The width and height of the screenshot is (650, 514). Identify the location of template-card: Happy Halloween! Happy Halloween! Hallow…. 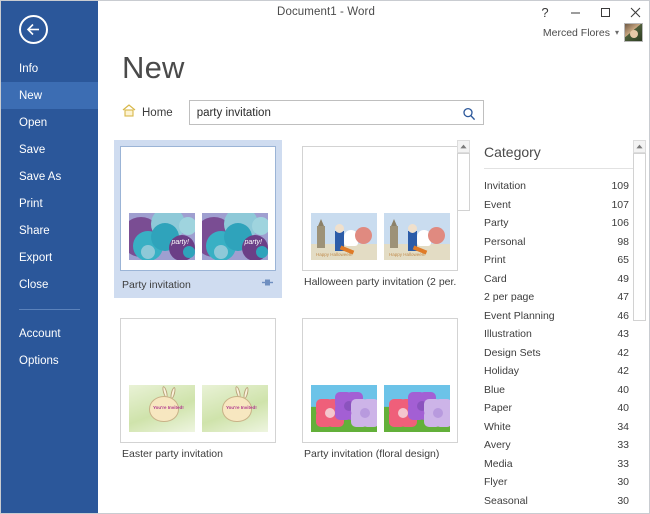
(380, 219).